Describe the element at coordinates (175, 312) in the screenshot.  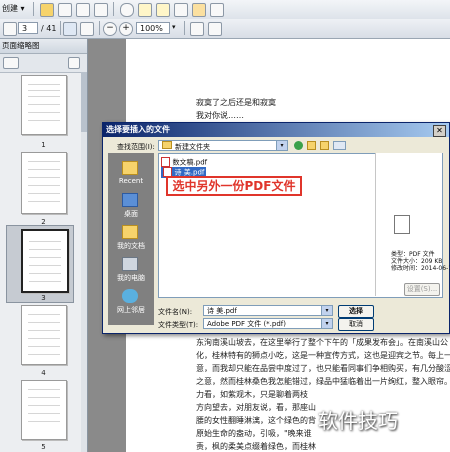
I see `filename-label: 文件名(N):` at that location.